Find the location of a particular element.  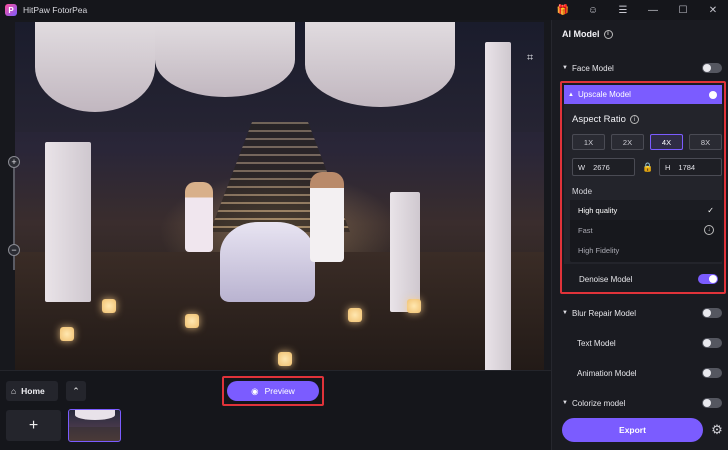

colorize-model-row: ▼ Colorize model is located at coordinates (642, 403).